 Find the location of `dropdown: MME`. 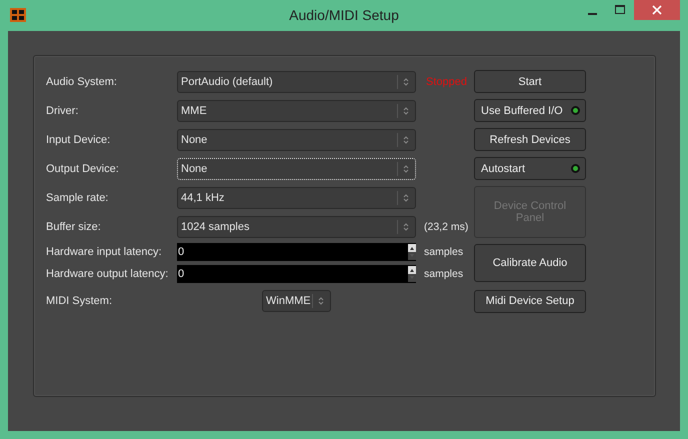

dropdown: MME is located at coordinates (296, 111).